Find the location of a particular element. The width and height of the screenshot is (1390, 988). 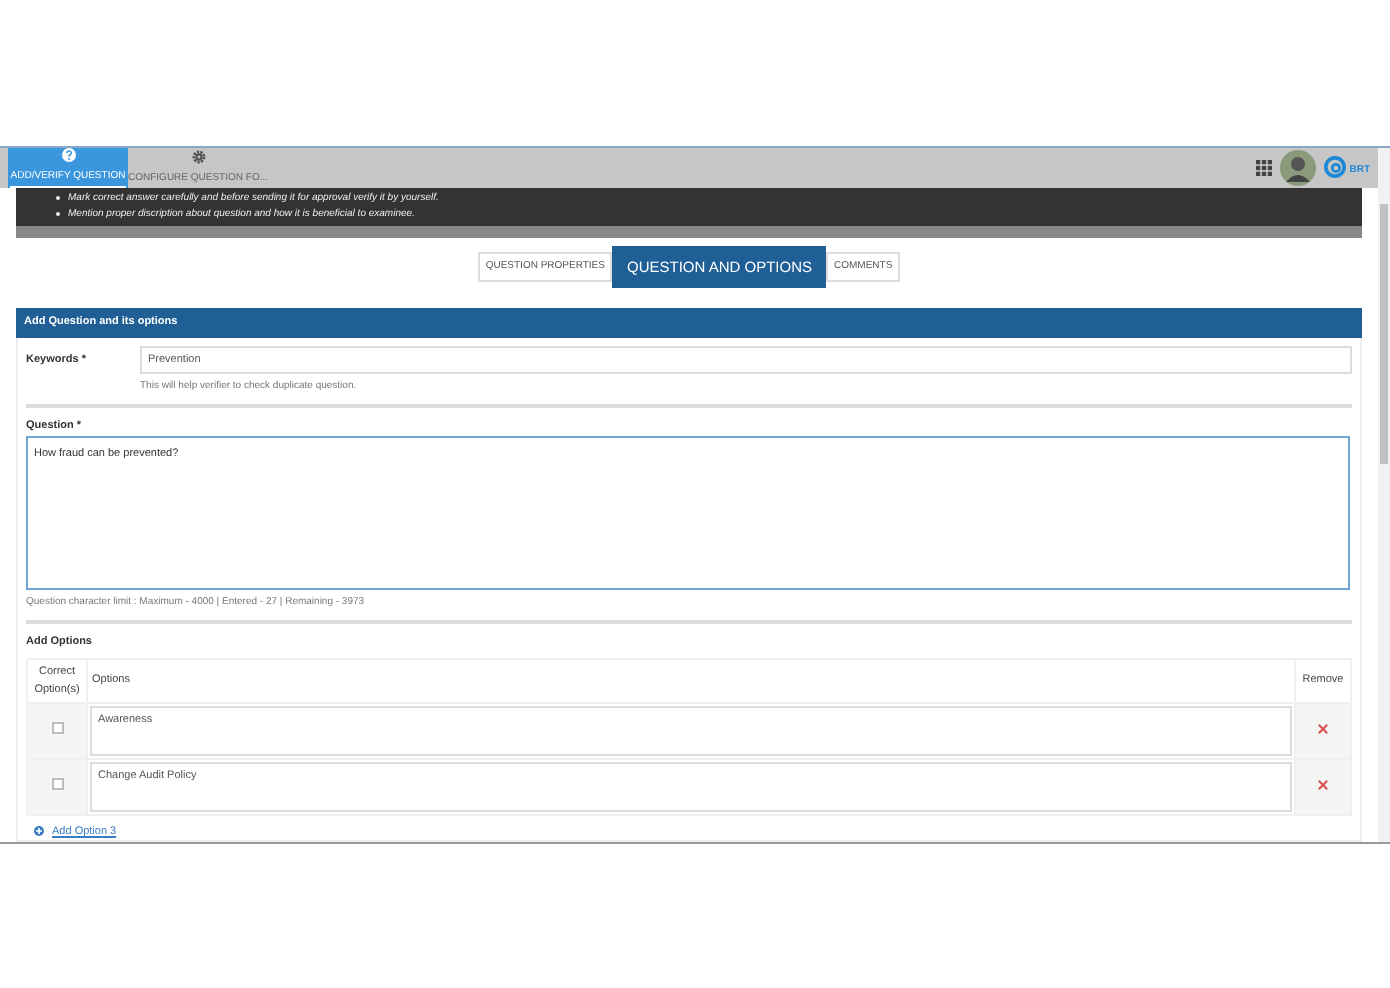

logo-swirl-icon is located at coordinates (1334, 167).